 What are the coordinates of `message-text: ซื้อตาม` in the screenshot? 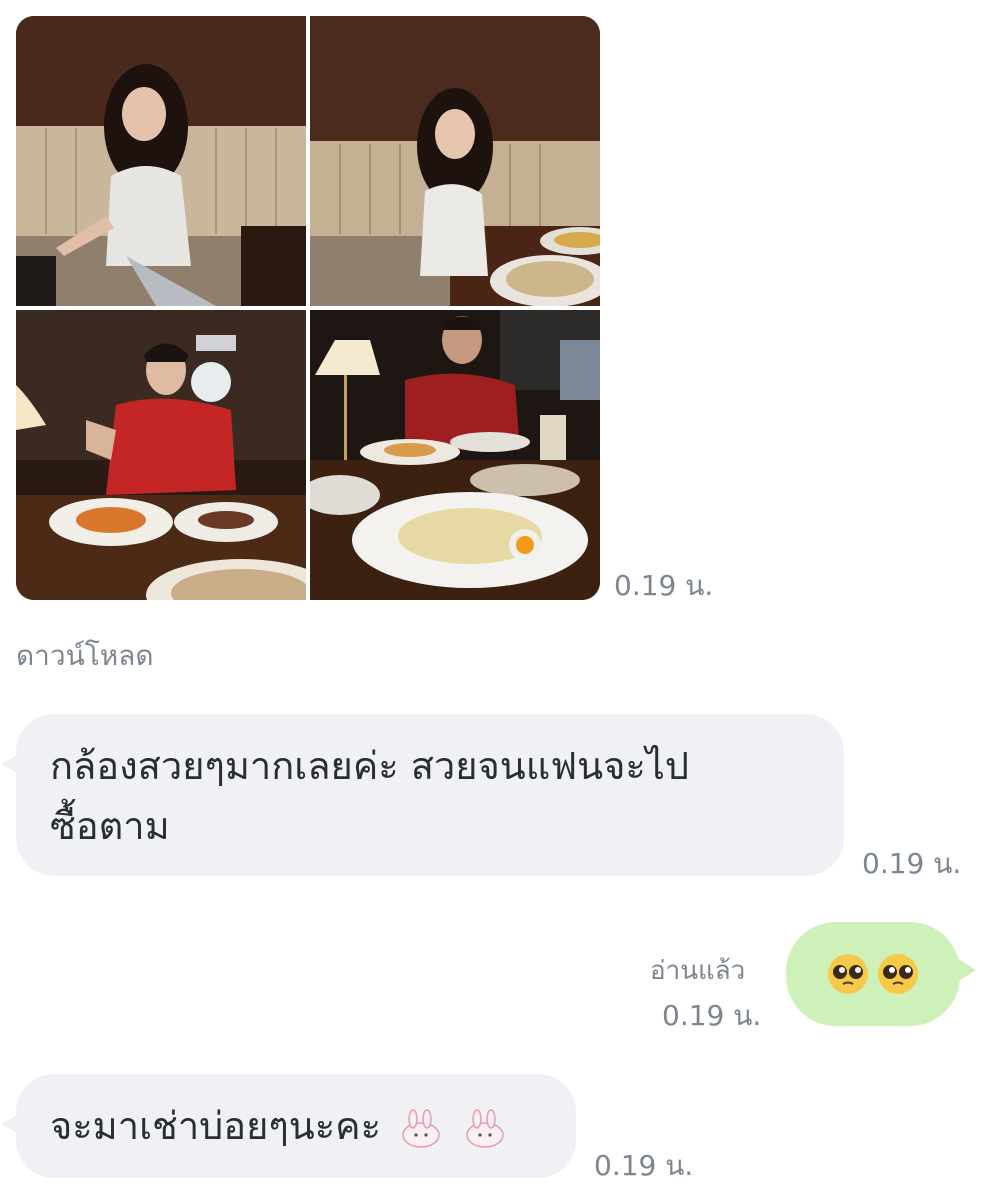 It's located at (110, 826).